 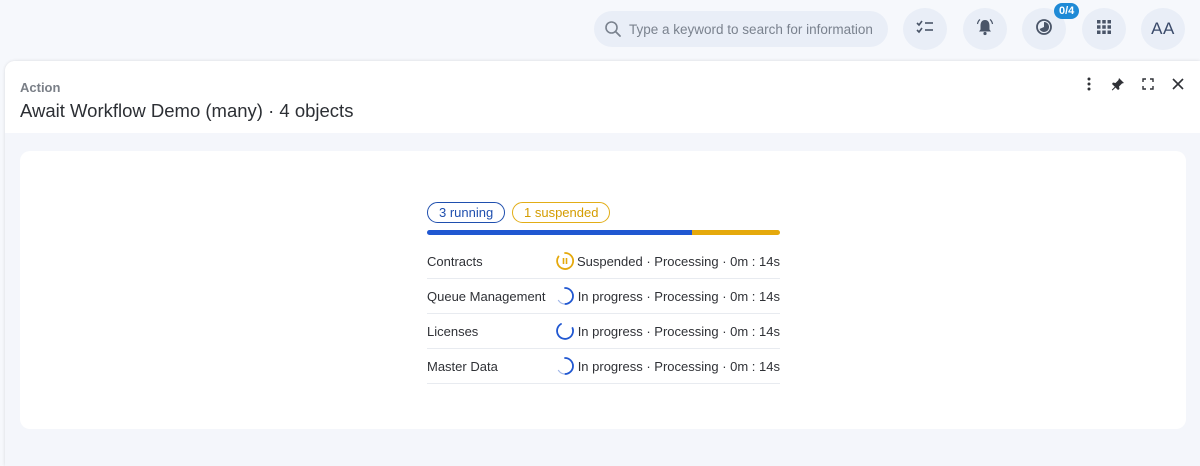 What do you see at coordinates (1044, 29) in the screenshot?
I see `progress-icon` at bounding box center [1044, 29].